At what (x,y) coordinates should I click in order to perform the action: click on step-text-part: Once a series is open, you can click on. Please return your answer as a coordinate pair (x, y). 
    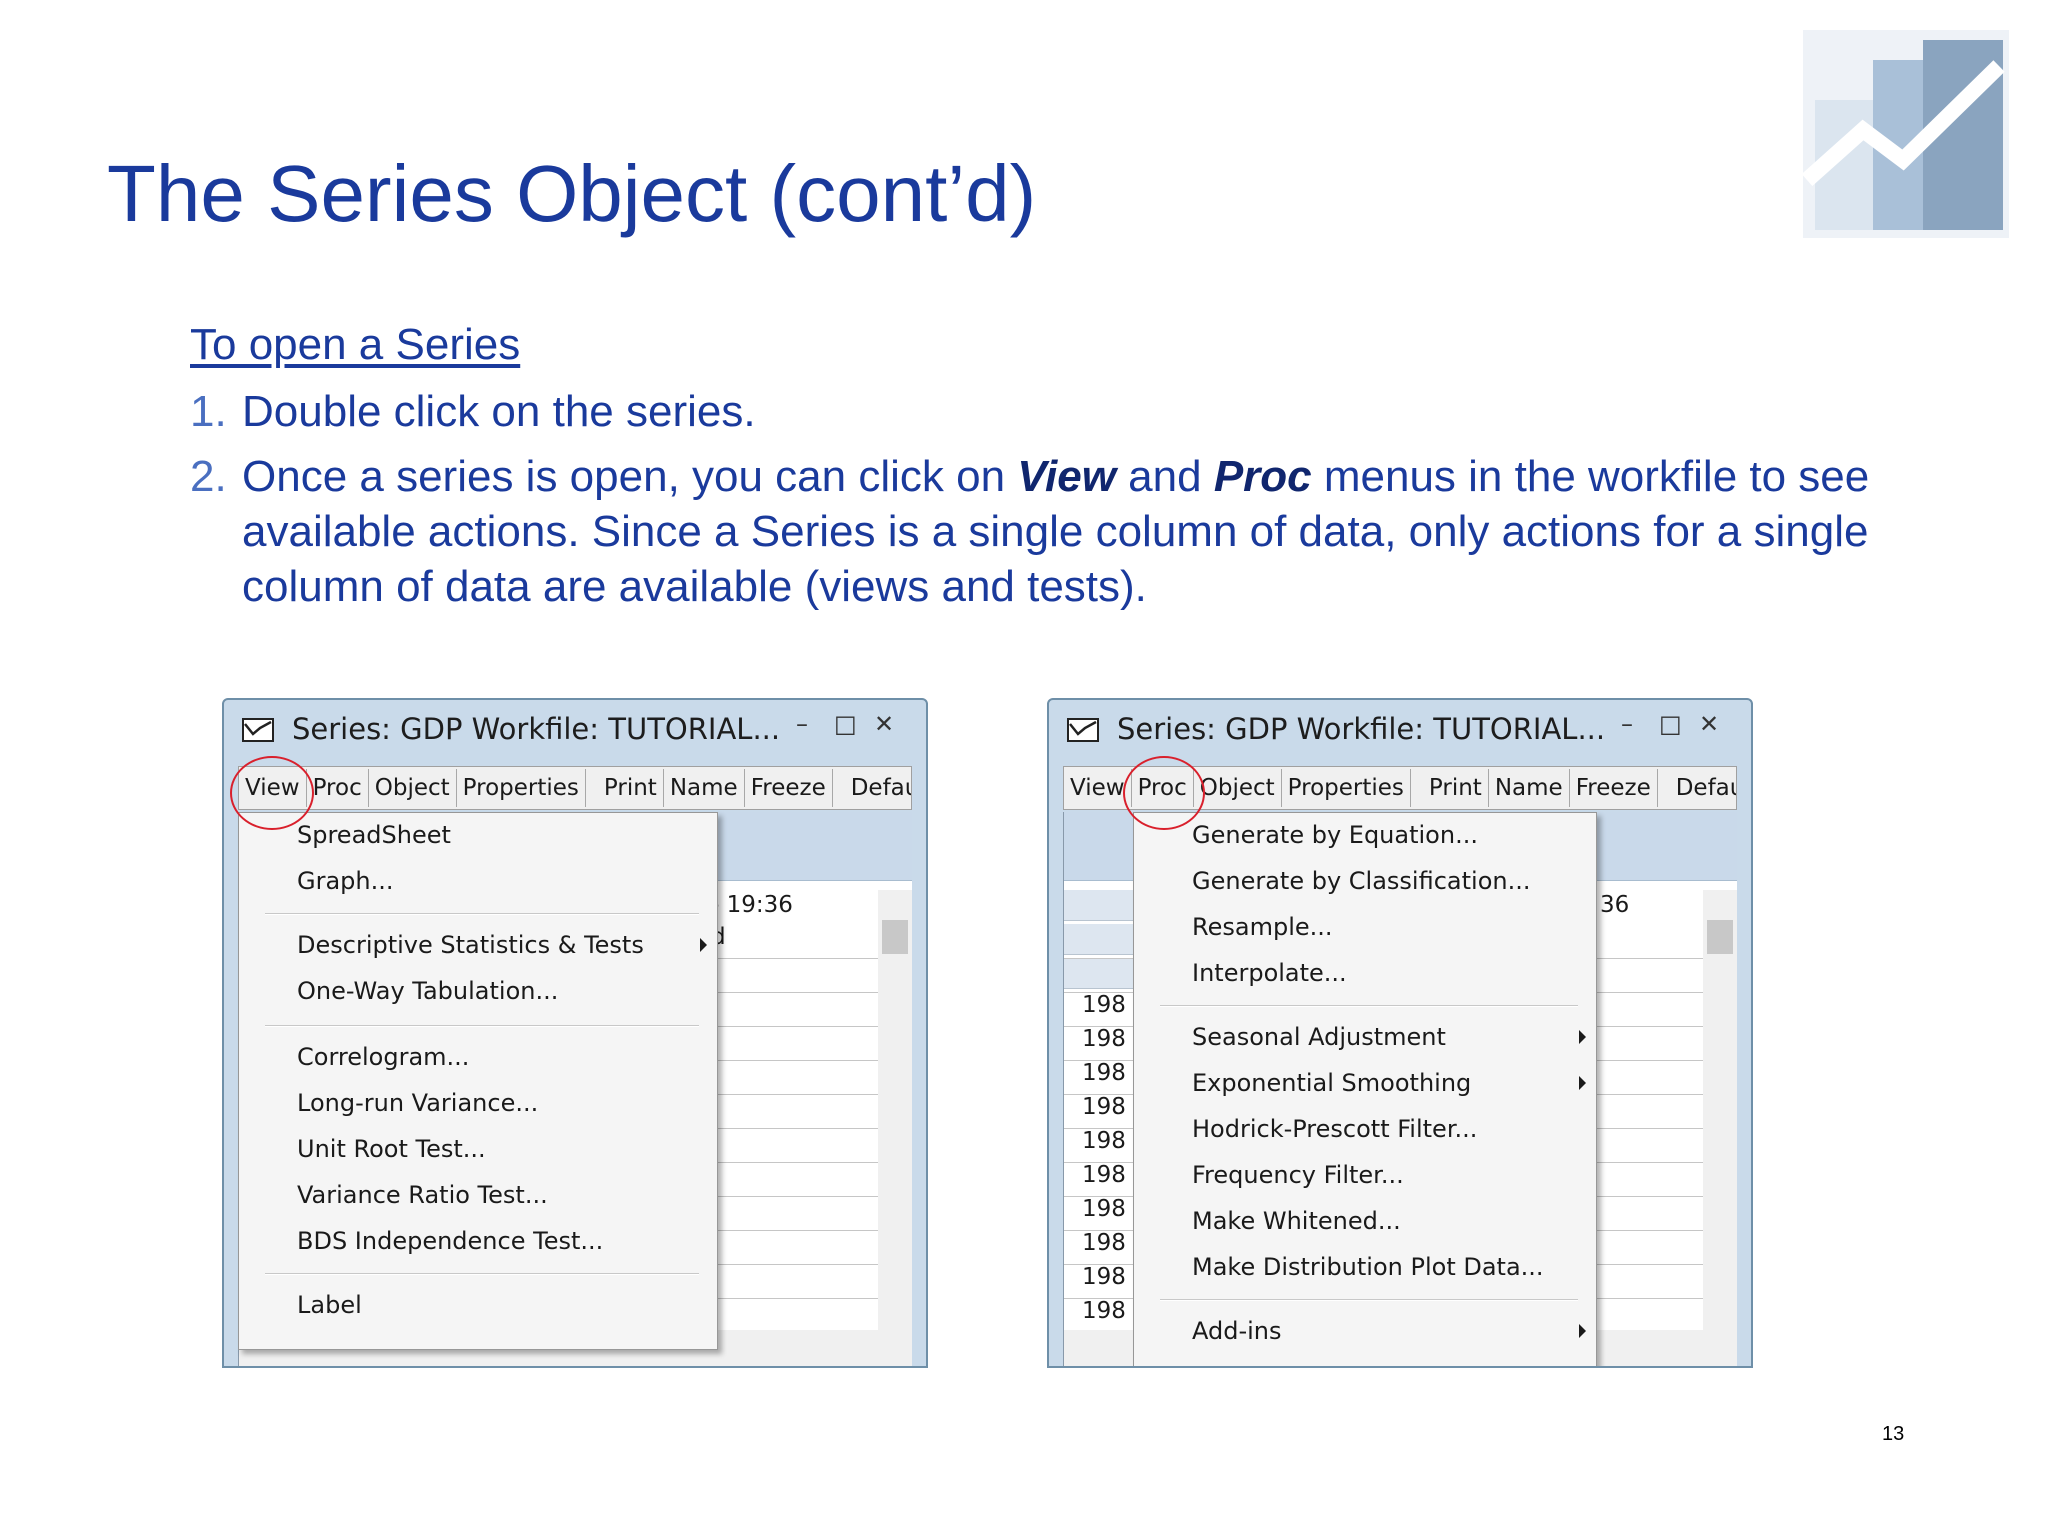
    Looking at the image, I should click on (630, 476).